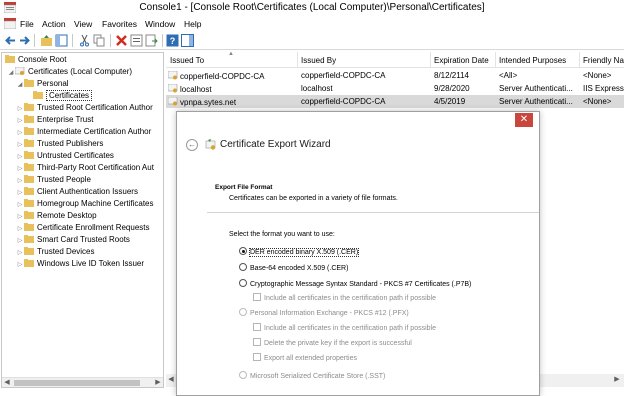 The height and width of the screenshot is (396, 624). Describe the element at coordinates (243, 251) in the screenshot. I see `radio-der` at that location.